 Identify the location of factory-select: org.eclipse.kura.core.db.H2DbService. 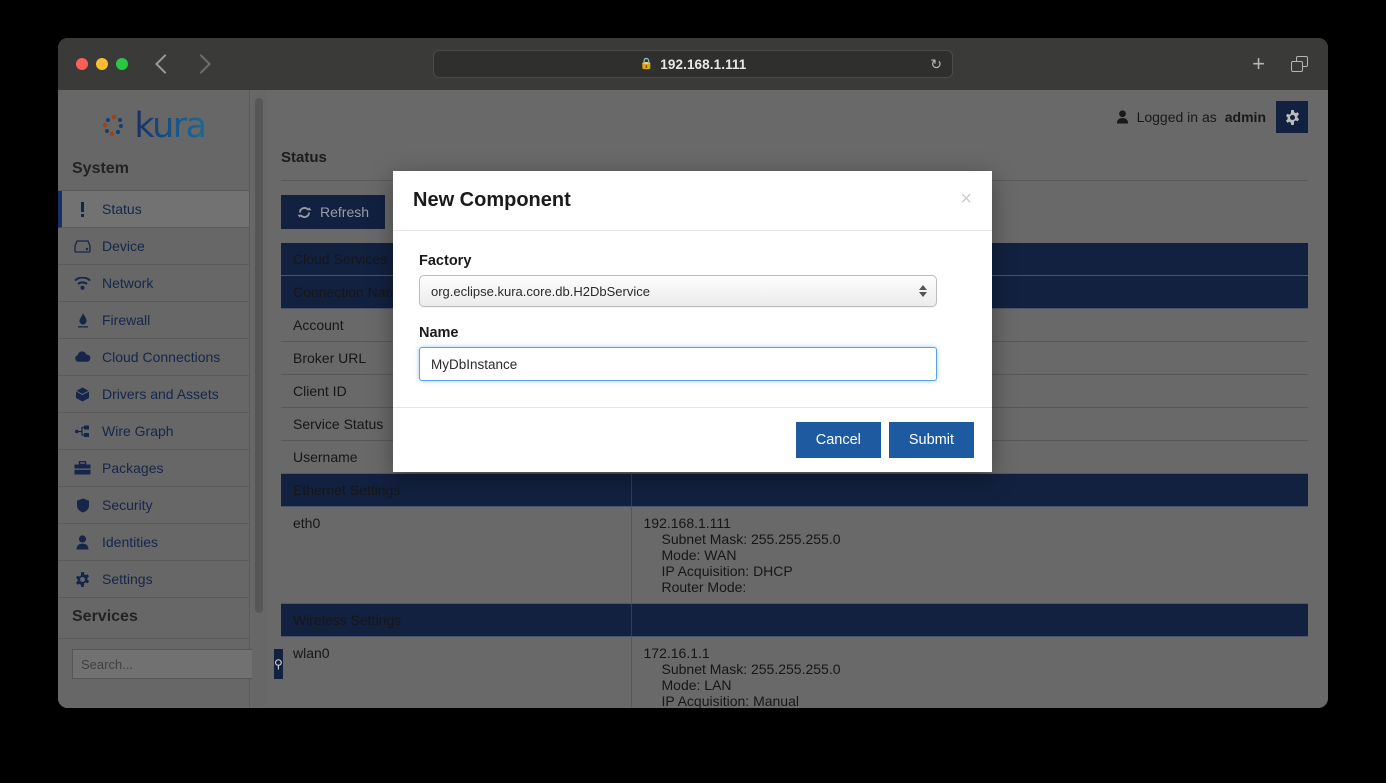
(678, 291).